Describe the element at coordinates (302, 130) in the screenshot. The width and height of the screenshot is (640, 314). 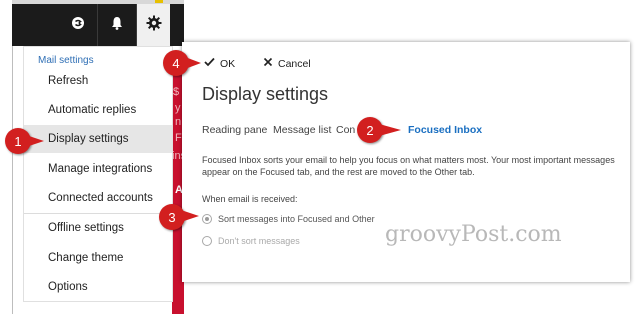
I see `tab-message-list: Message list` at that location.